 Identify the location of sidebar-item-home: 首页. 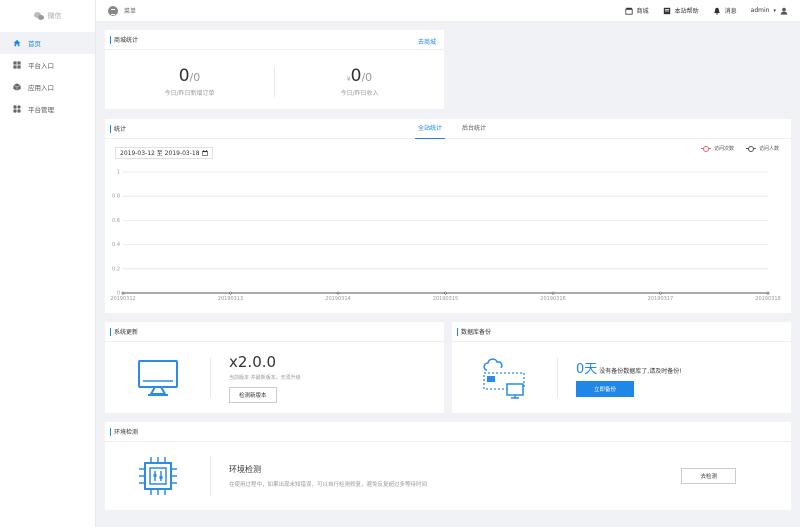
(47, 43).